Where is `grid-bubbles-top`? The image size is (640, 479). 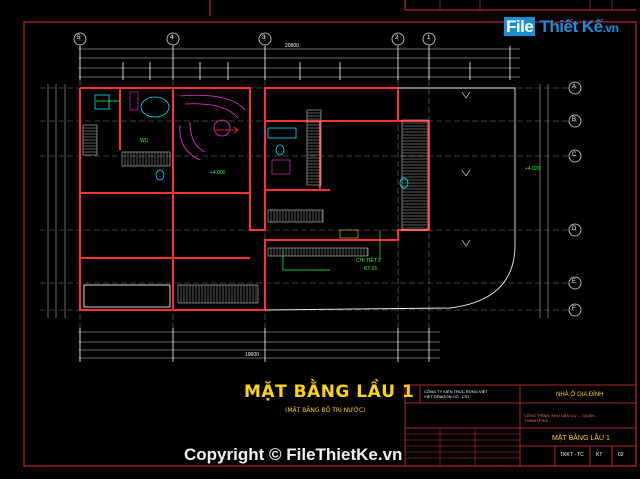 grid-bubbles-top is located at coordinates (254, 39).